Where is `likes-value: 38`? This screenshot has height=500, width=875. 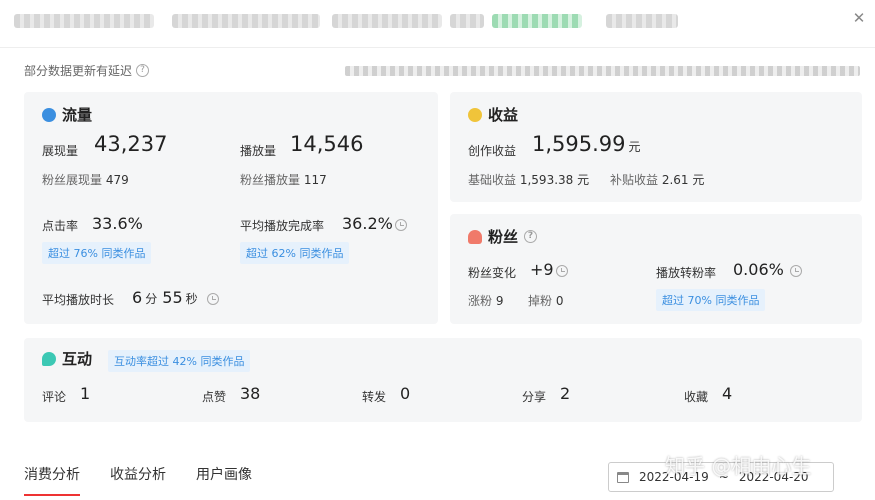
likes-value: 38 is located at coordinates (250, 393).